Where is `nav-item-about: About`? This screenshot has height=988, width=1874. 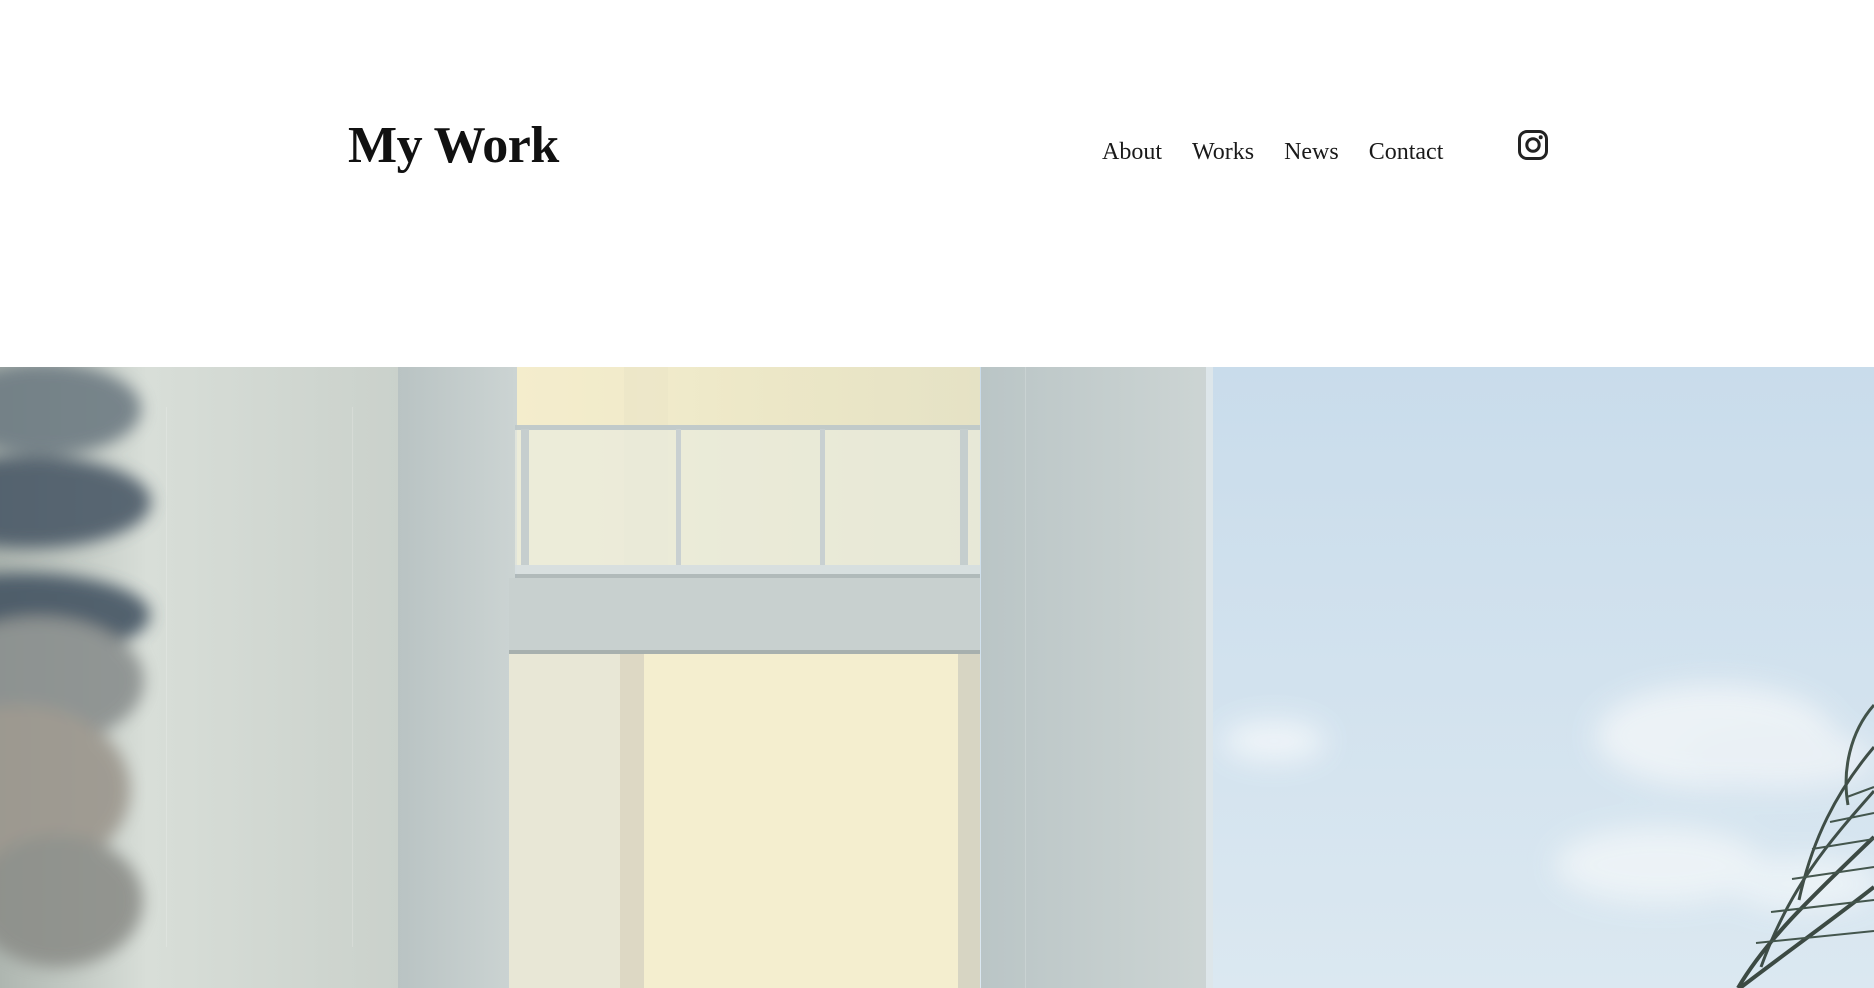
nav-item-about: About is located at coordinates (1132, 152).